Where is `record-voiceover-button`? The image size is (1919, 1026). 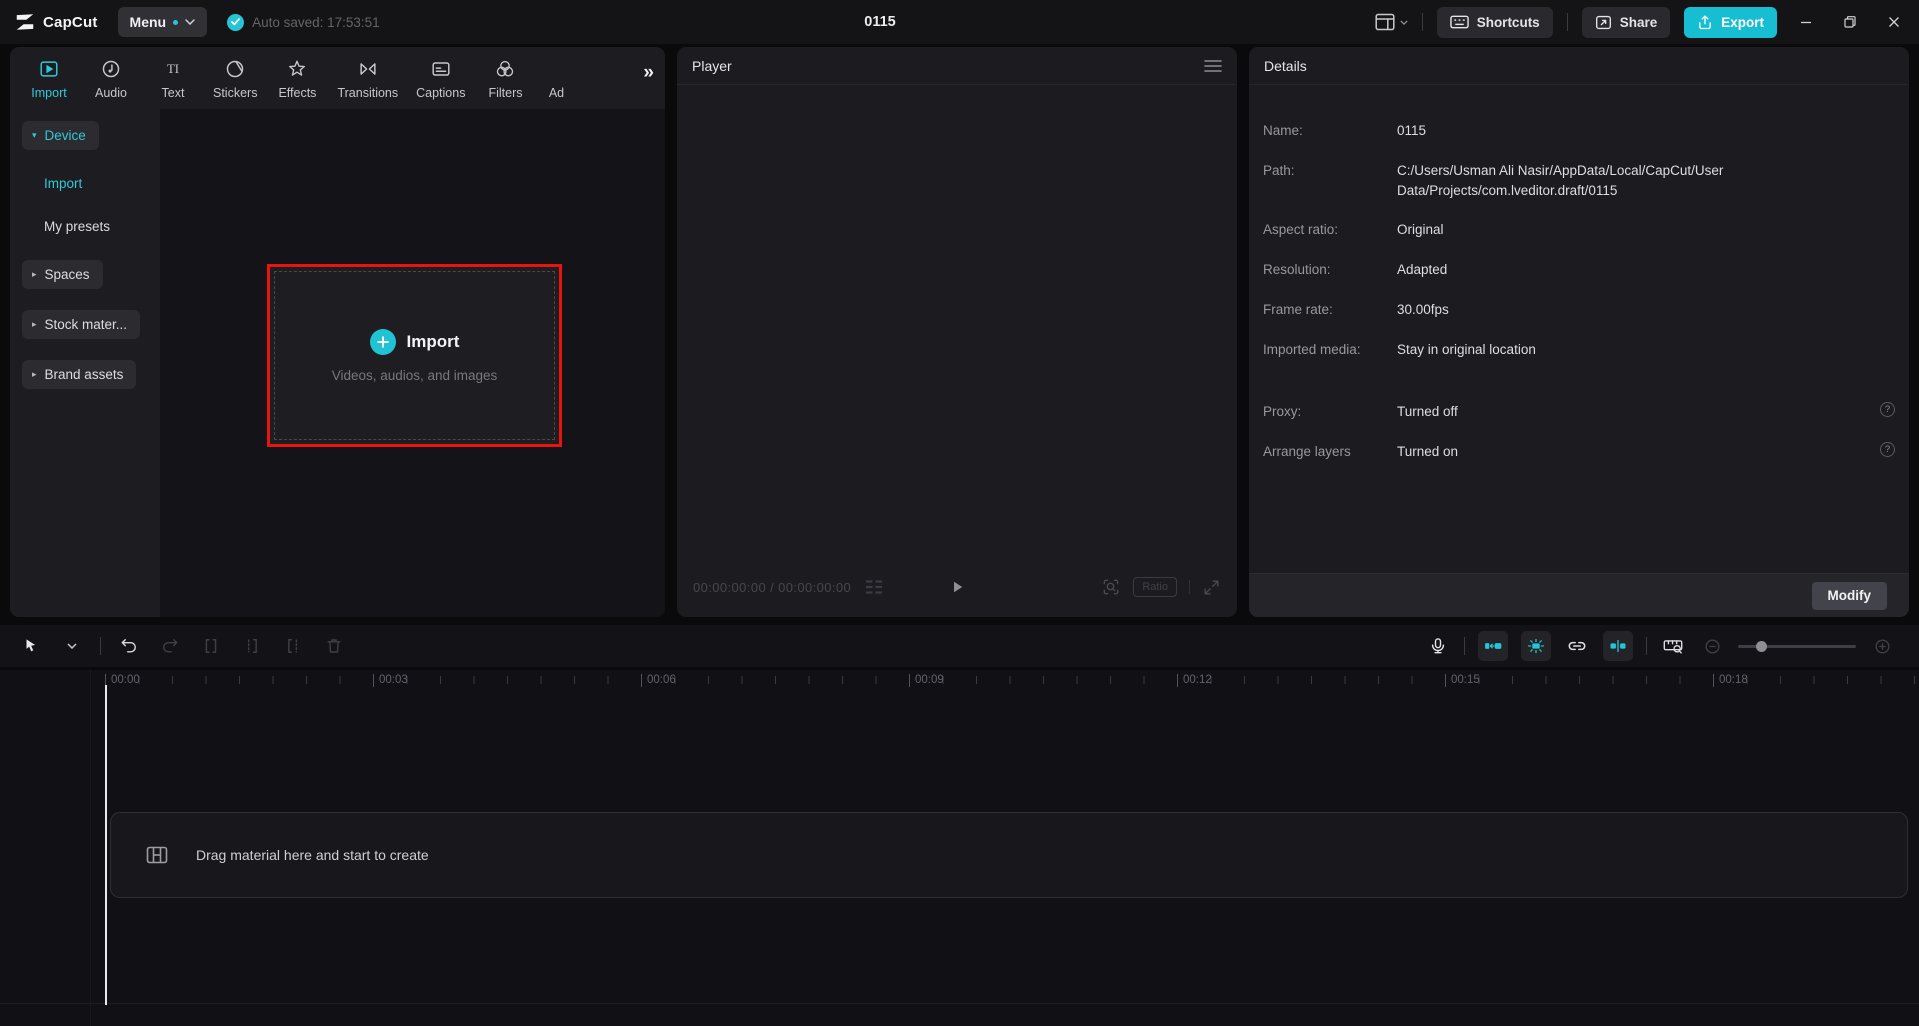
record-voiceover-button is located at coordinates (1438, 646).